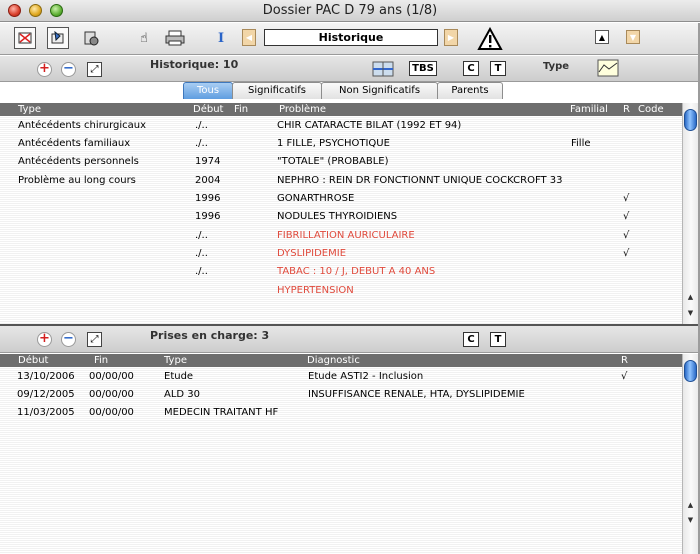 The image size is (700, 554). I want to click on table-row: HYPERTENSION, so click(341, 291).